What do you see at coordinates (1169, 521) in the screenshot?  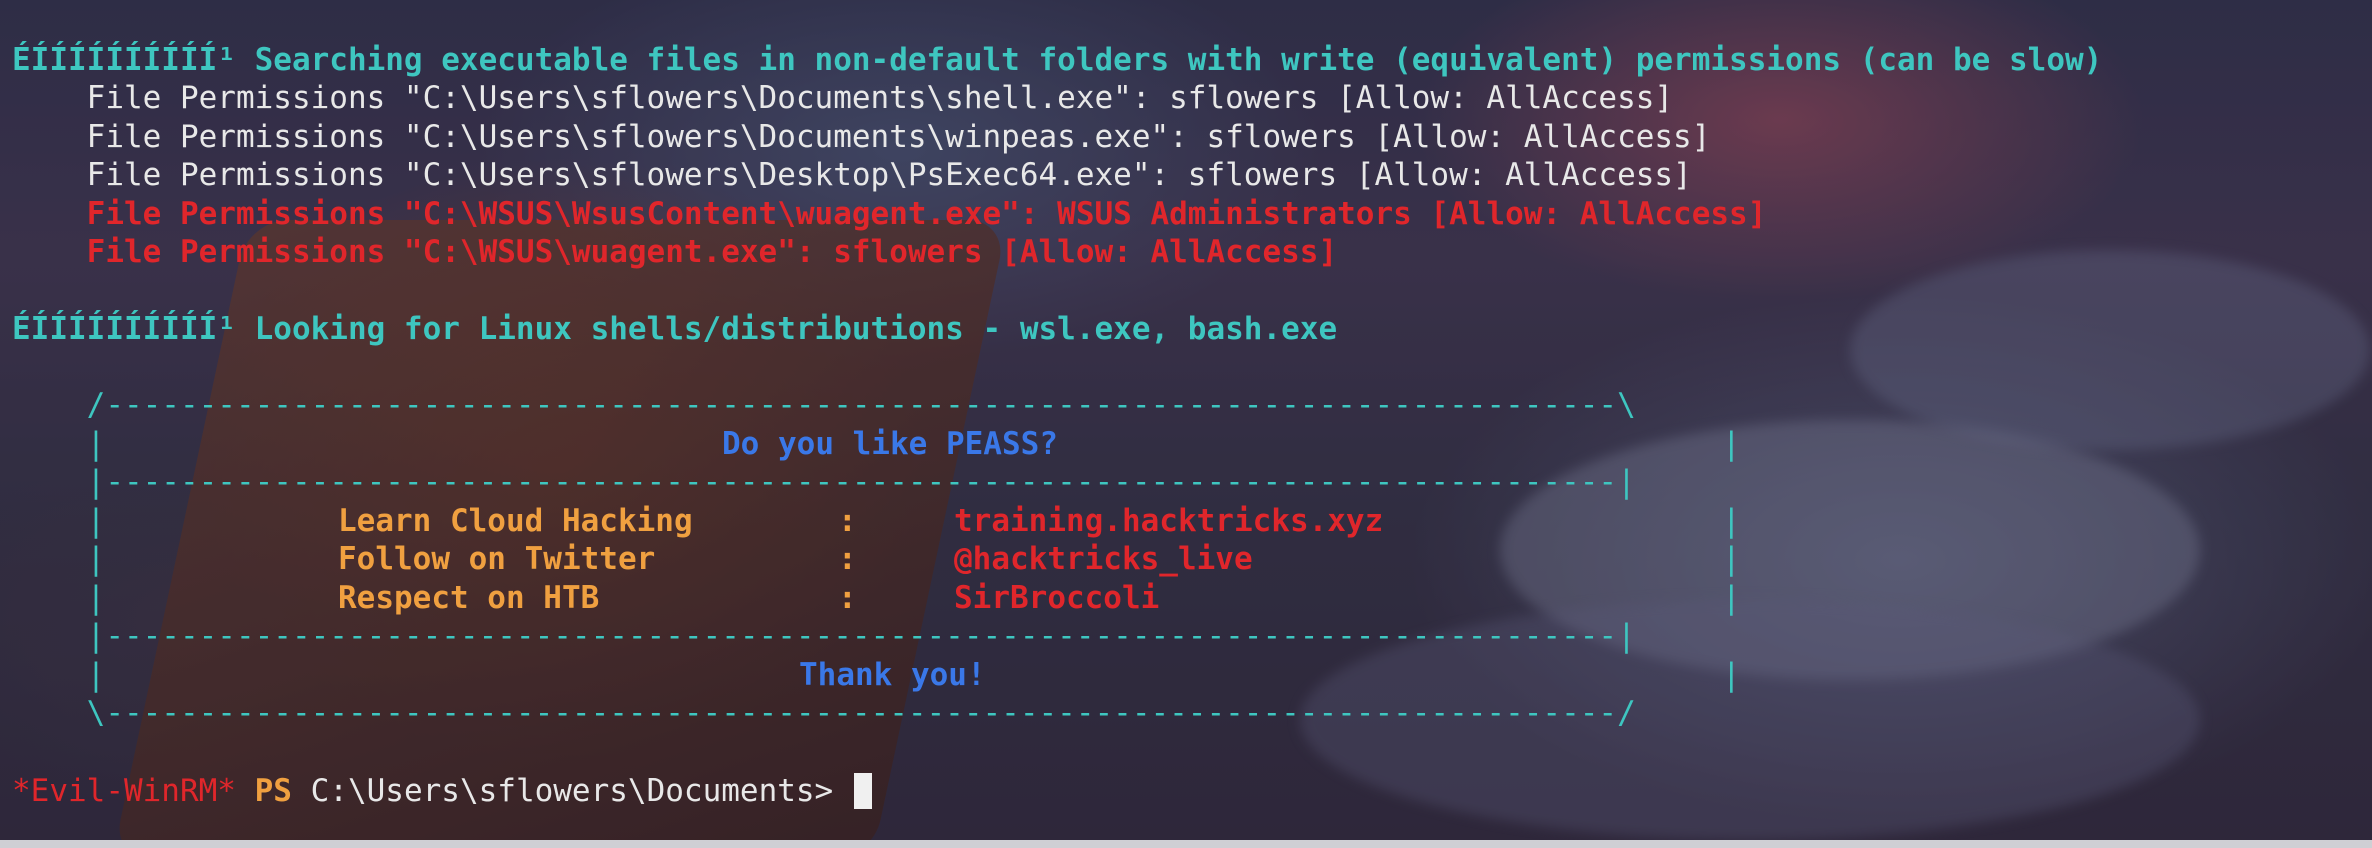 I see `banner-row-value: training.hacktricks.xyz` at bounding box center [1169, 521].